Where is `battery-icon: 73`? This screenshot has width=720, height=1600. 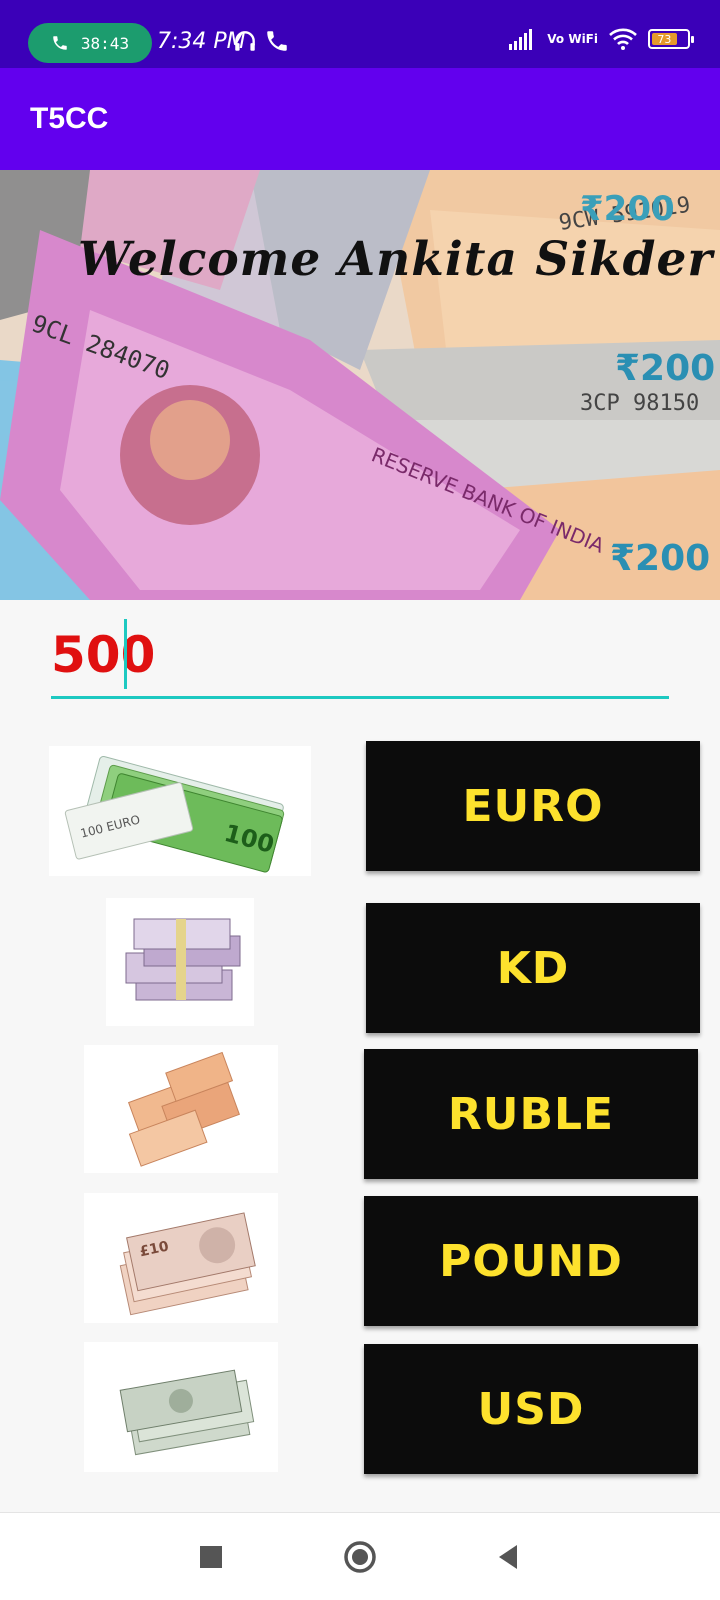 battery-icon: 73 is located at coordinates (671, 39).